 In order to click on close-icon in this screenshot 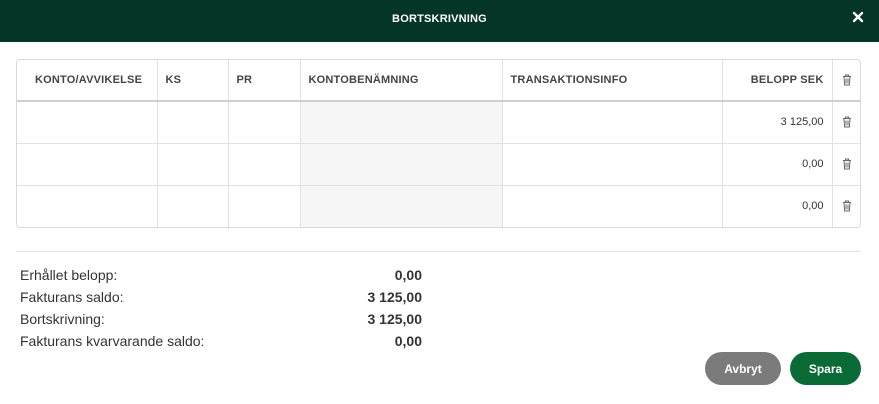, I will do `click(858, 17)`.